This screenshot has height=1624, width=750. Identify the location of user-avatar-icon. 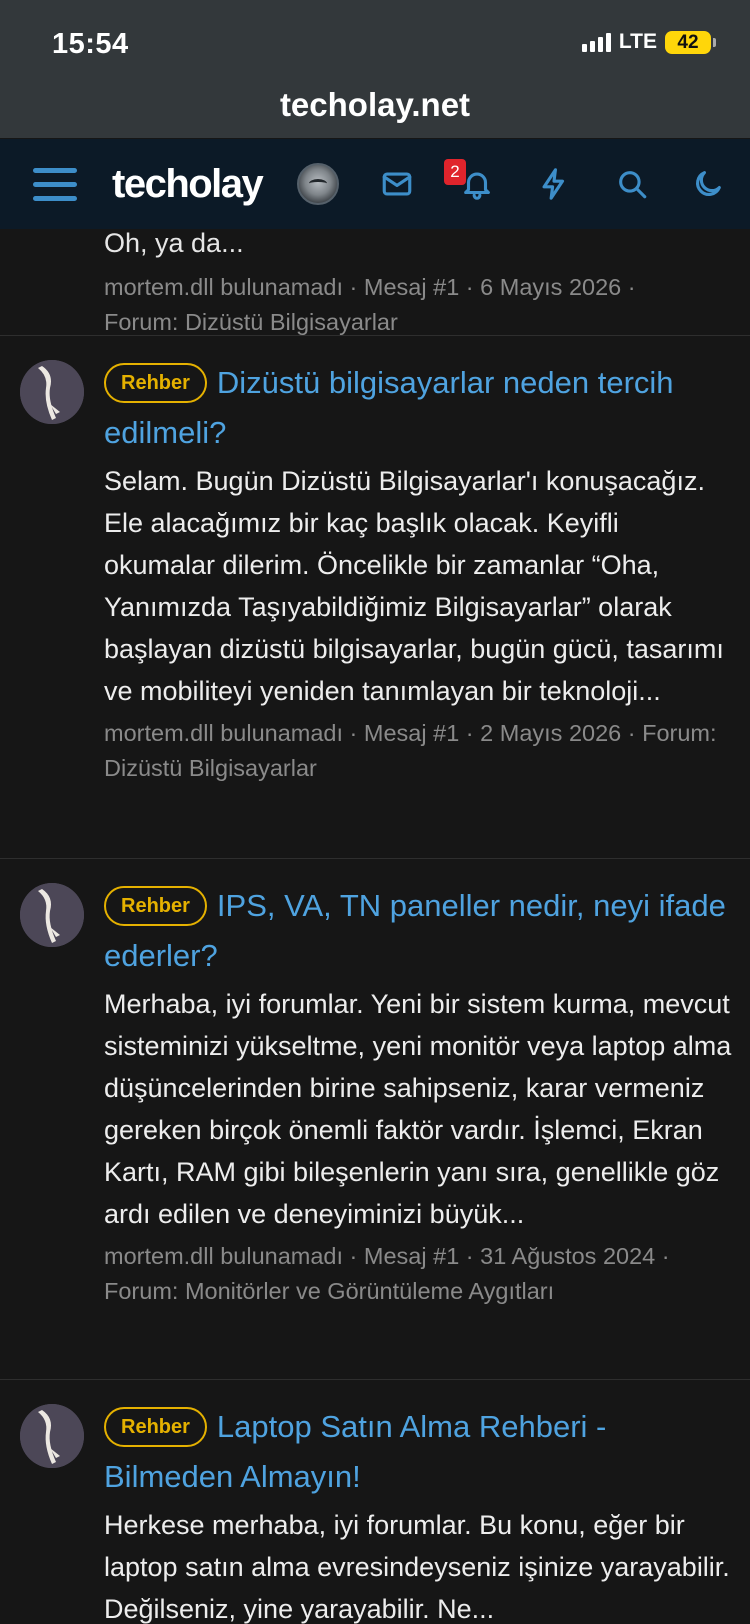
(318, 184).